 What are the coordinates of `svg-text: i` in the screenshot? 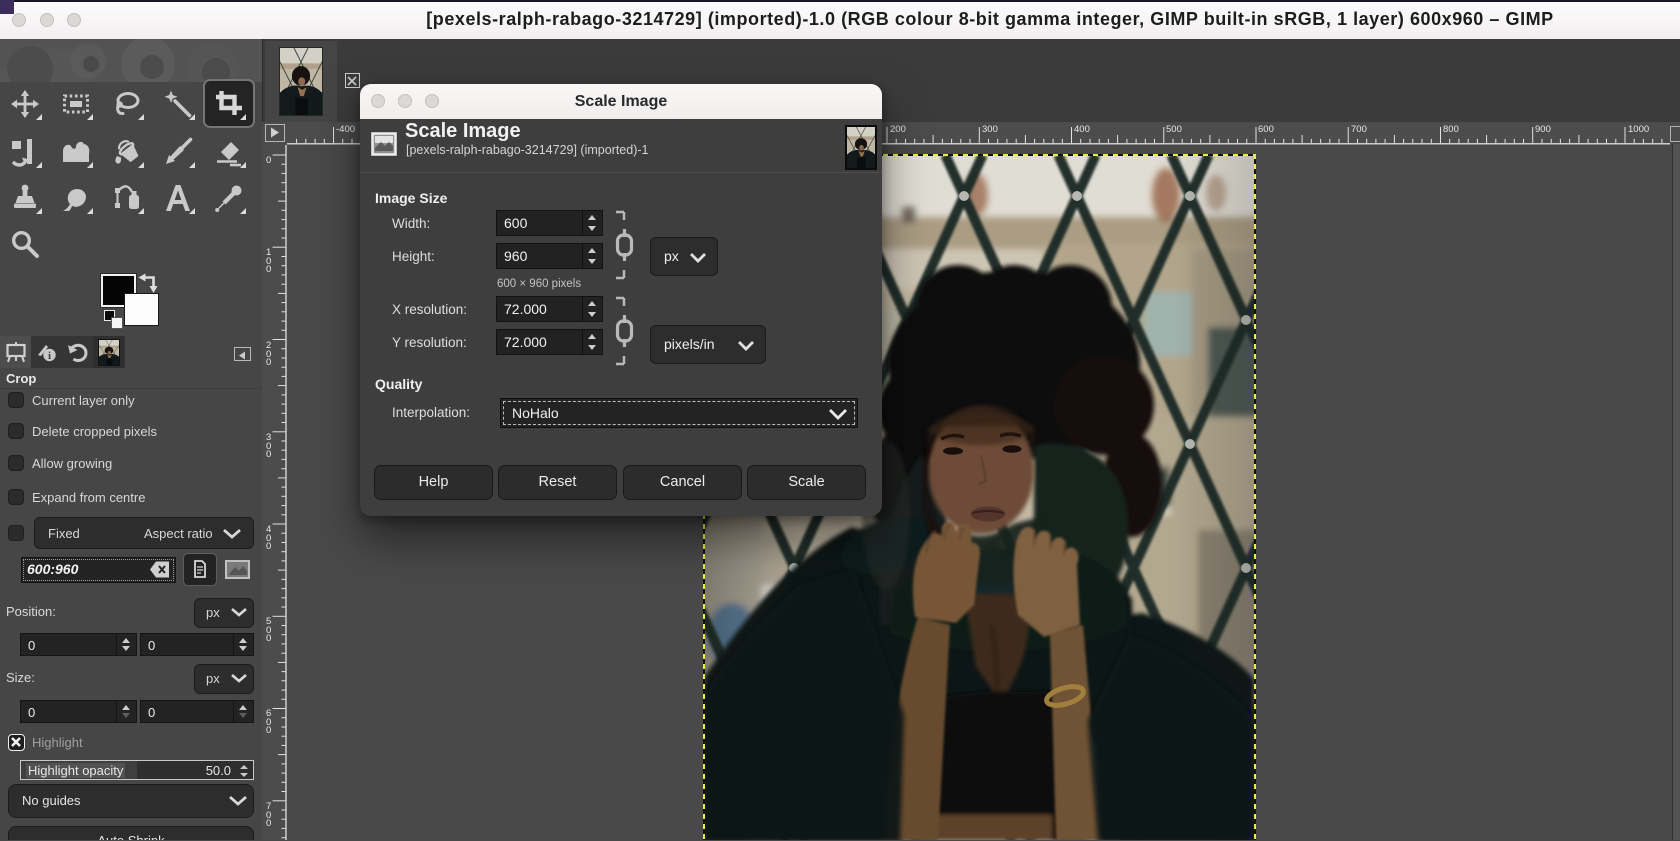 It's located at (48, 356).